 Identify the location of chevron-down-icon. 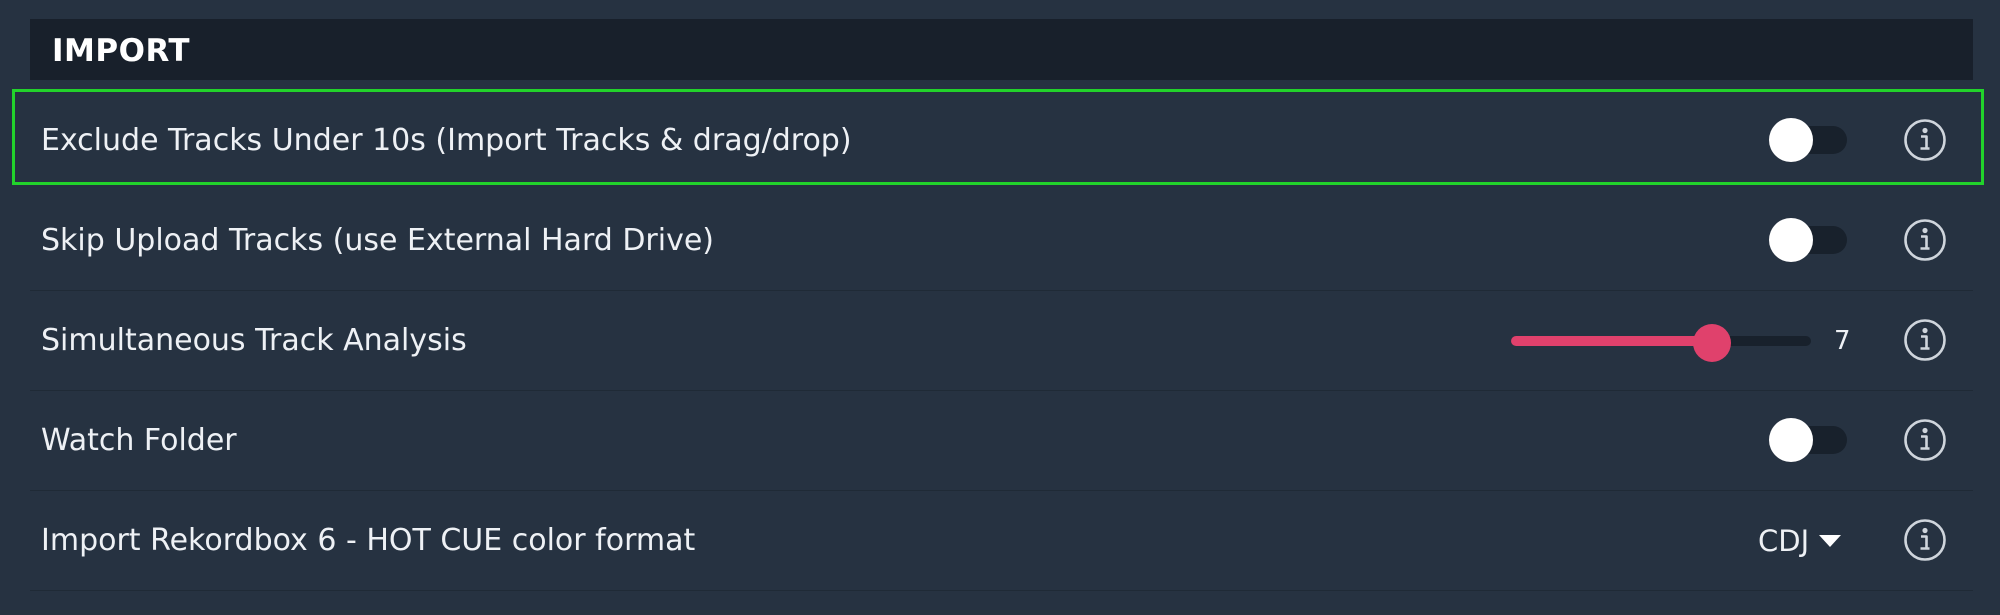
(1830, 541).